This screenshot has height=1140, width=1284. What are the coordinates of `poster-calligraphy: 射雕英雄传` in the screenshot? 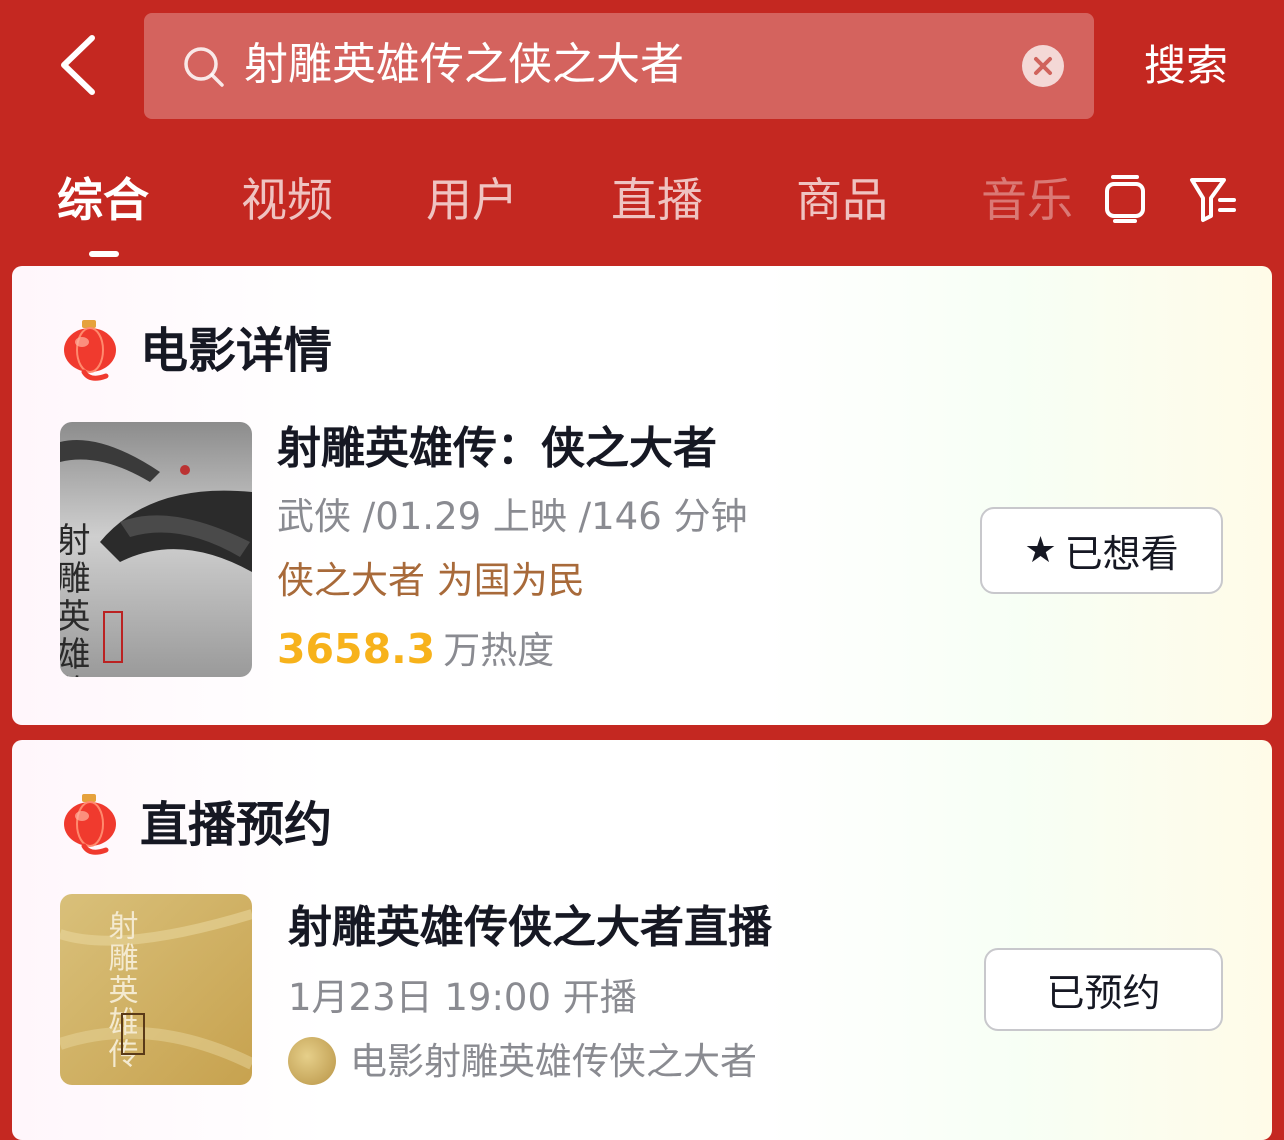 It's located at (75, 599).